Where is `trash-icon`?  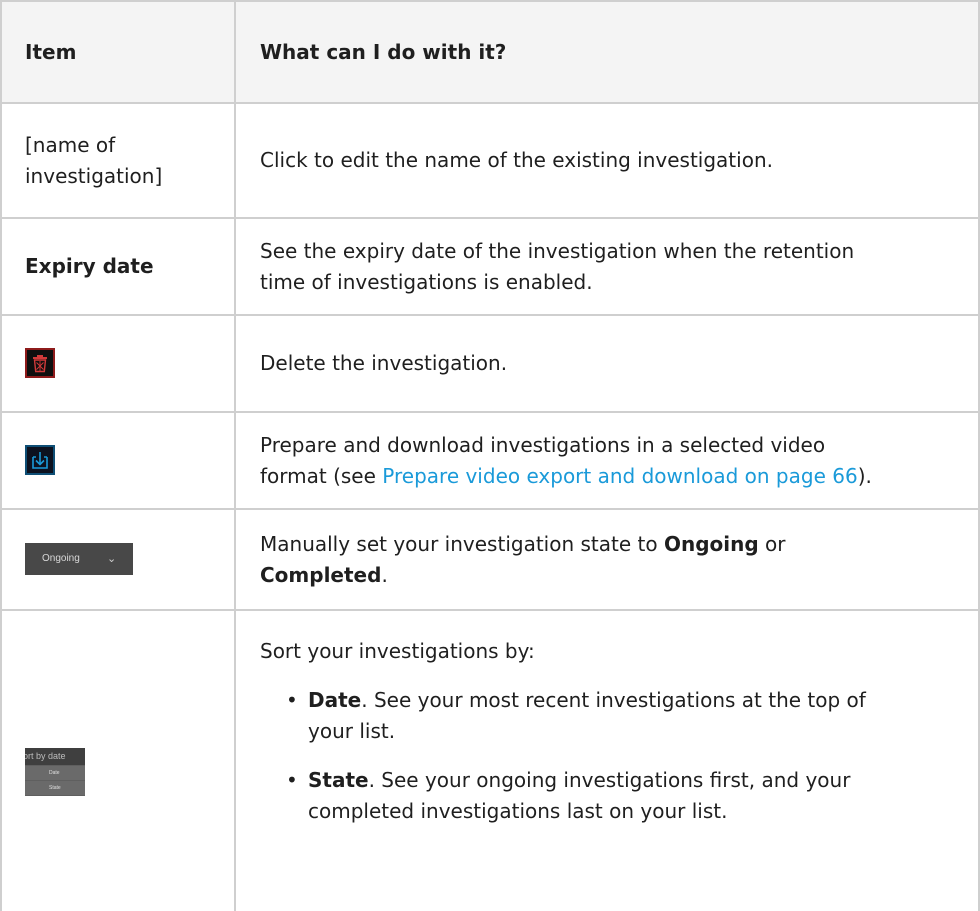 trash-icon is located at coordinates (40, 363).